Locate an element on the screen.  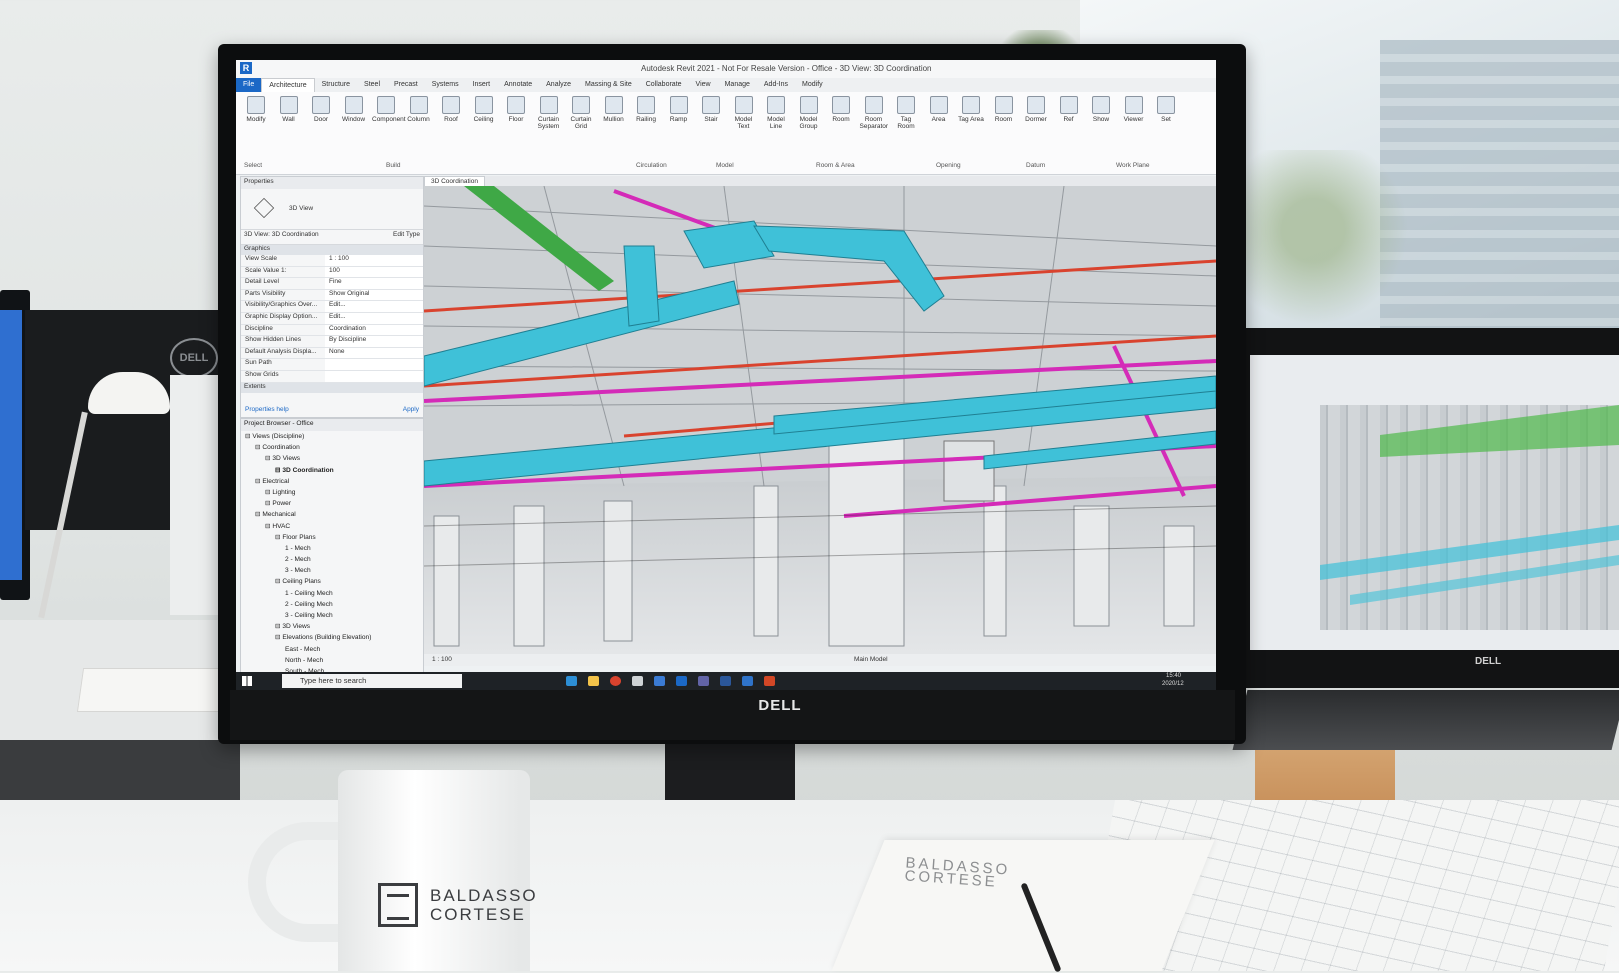
laptop-logo: DELL is located at coordinates (1488, 661).